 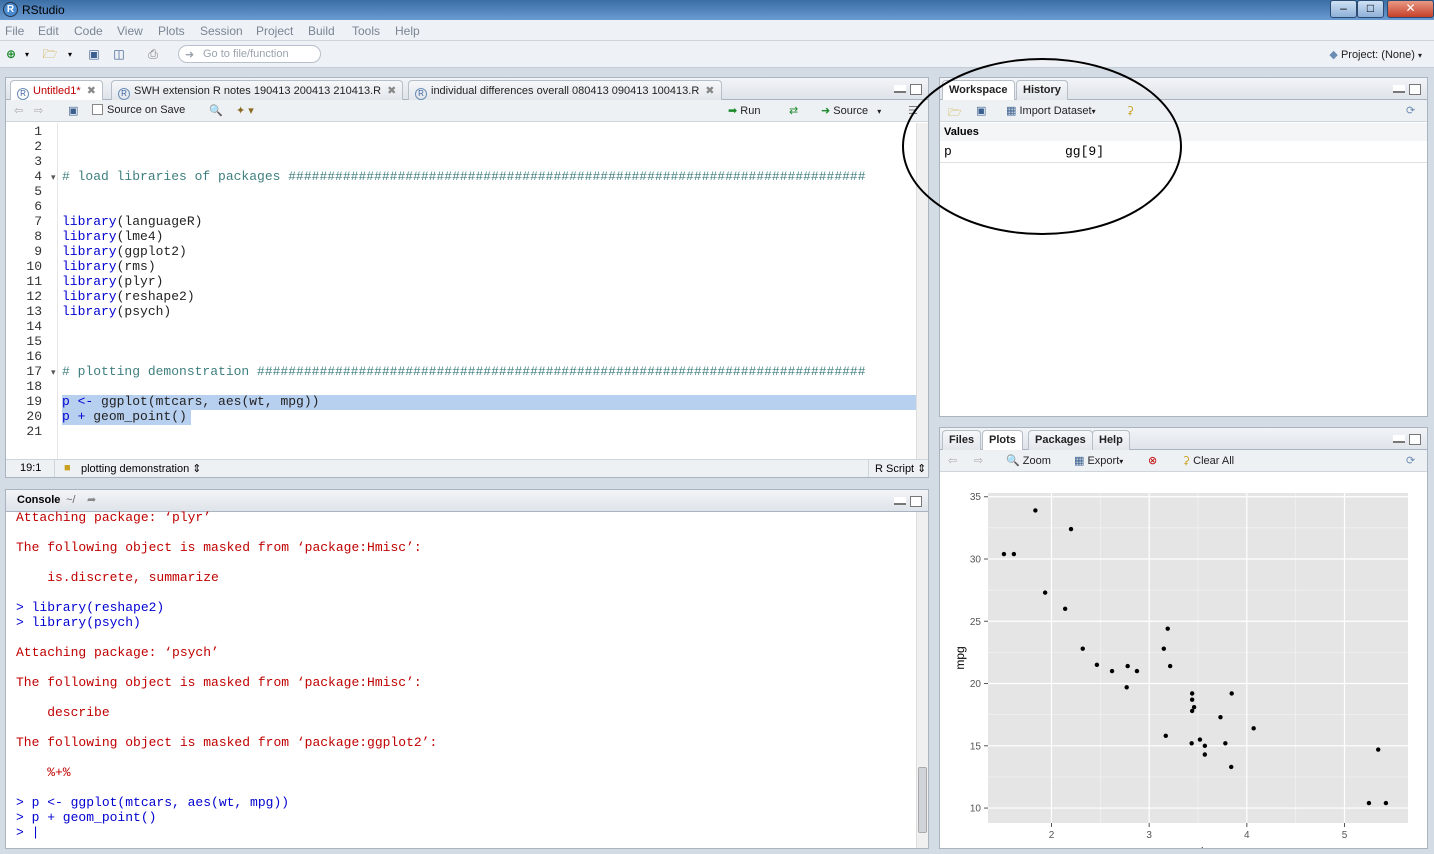 What do you see at coordinates (793, 110) in the screenshot?
I see `rerun-icon: ⇄` at bounding box center [793, 110].